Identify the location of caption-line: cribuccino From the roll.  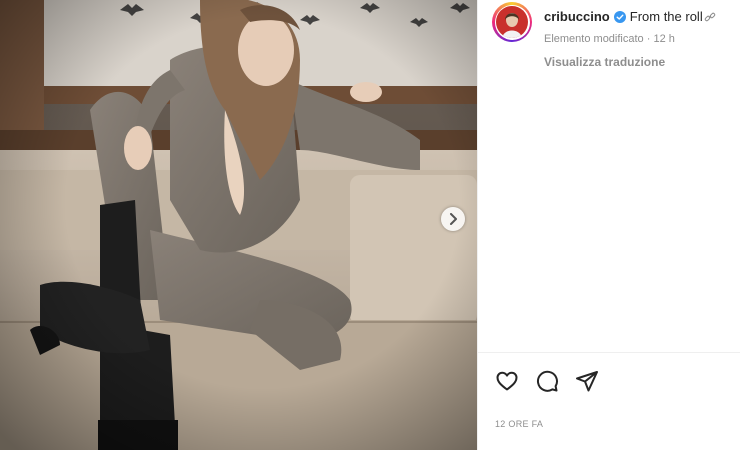
(630, 17).